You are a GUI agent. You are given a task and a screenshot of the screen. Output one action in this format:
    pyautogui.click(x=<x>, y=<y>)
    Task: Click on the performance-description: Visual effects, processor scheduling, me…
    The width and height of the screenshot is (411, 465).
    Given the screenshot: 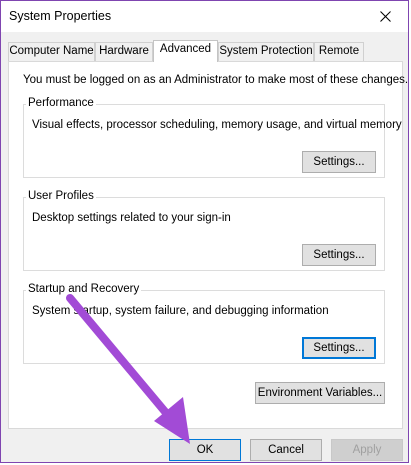 What is the action you would take?
    pyautogui.click(x=217, y=125)
    